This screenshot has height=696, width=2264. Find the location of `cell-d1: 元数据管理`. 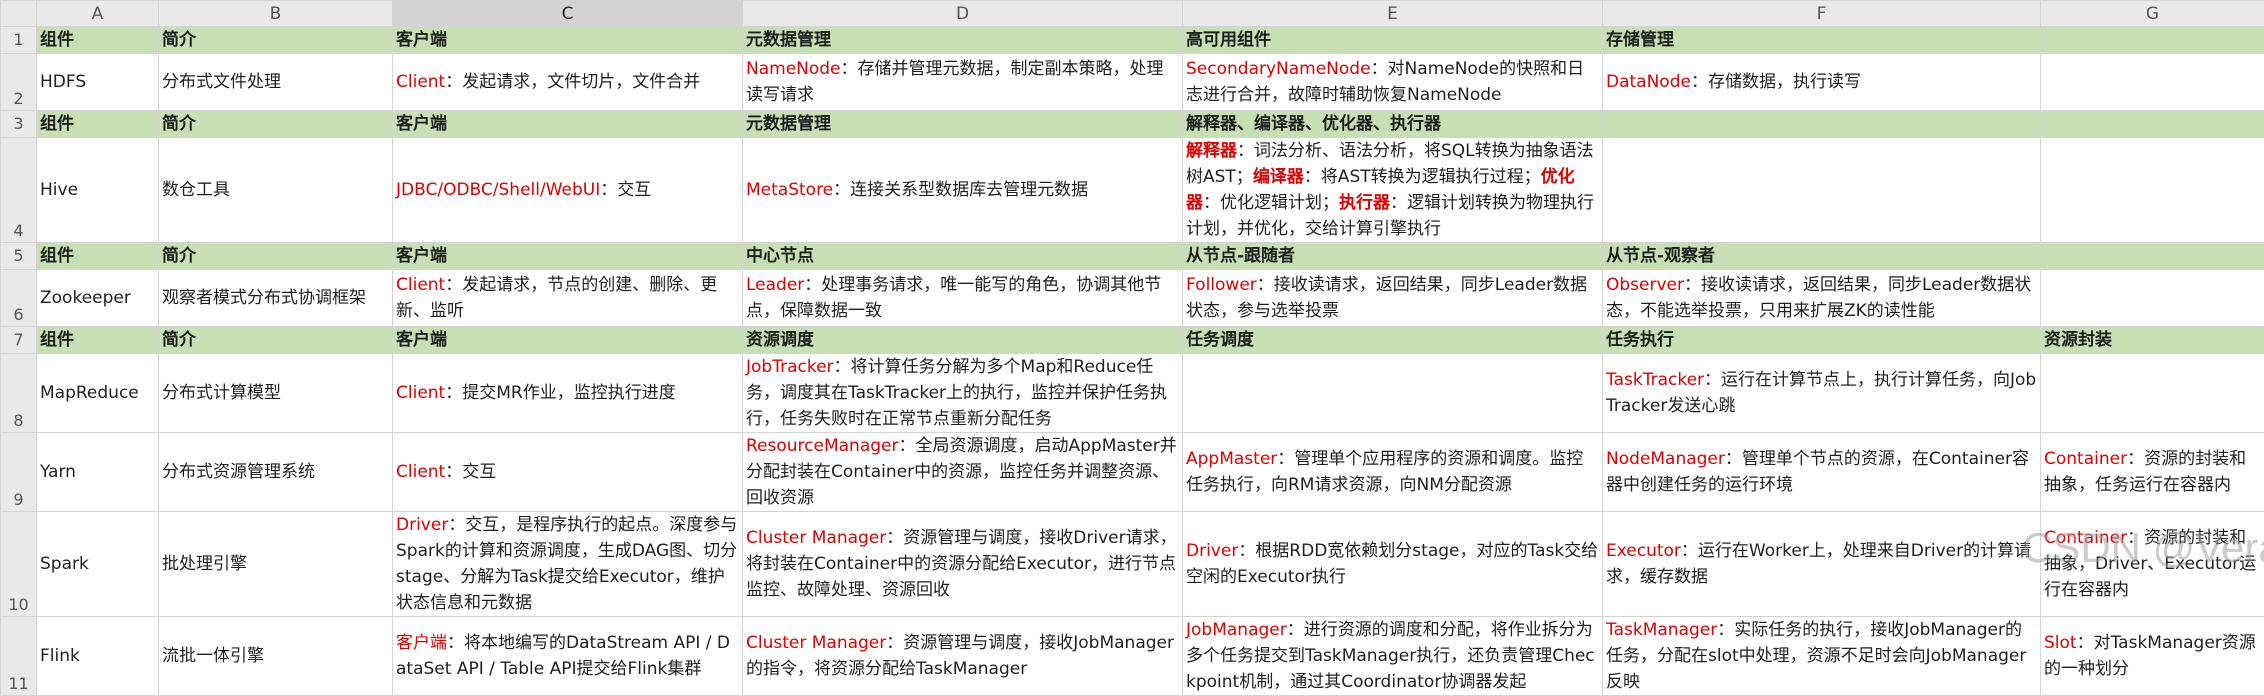

cell-d1: 元数据管理 is located at coordinates (963, 40).